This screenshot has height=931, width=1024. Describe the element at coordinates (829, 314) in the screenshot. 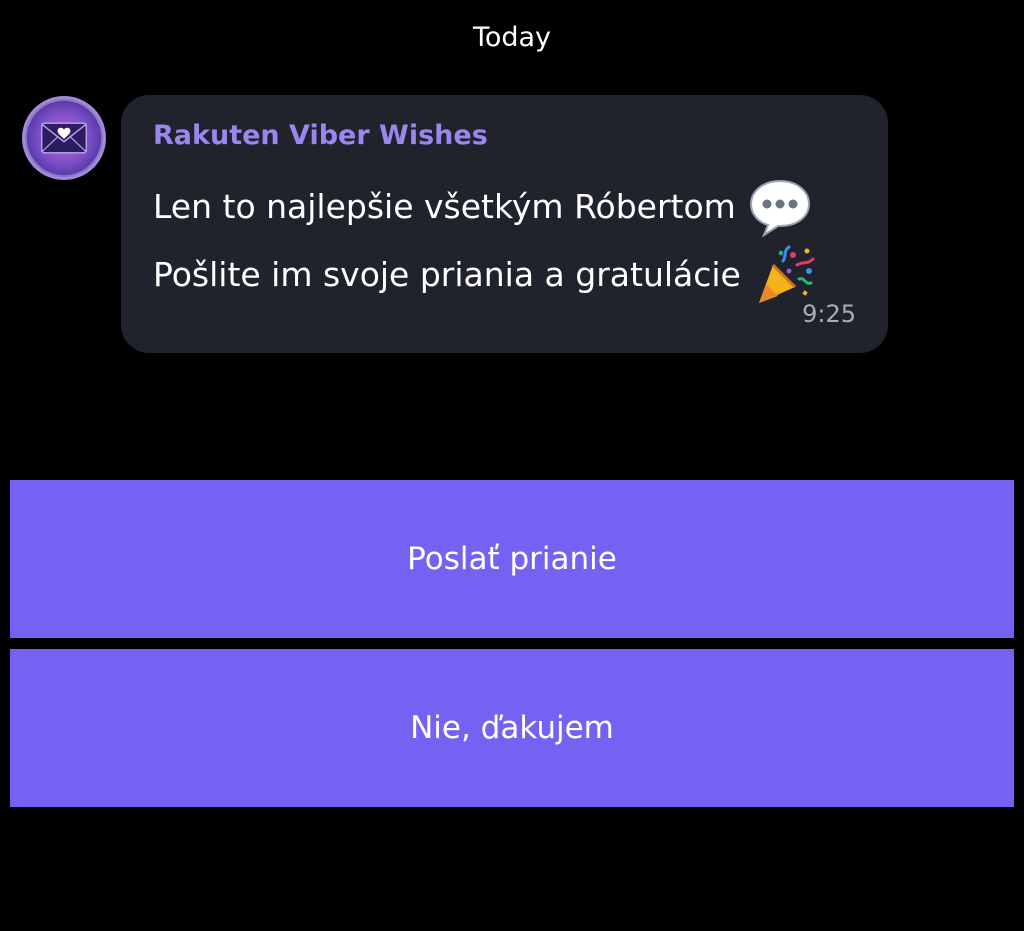

I see `message-time: 9:25` at that location.